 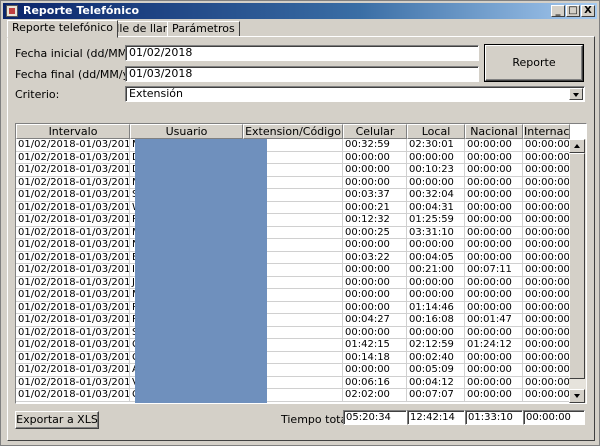 What do you see at coordinates (57, 420) in the screenshot?
I see `exportar-xls-button: Exportar a XLS` at bounding box center [57, 420].